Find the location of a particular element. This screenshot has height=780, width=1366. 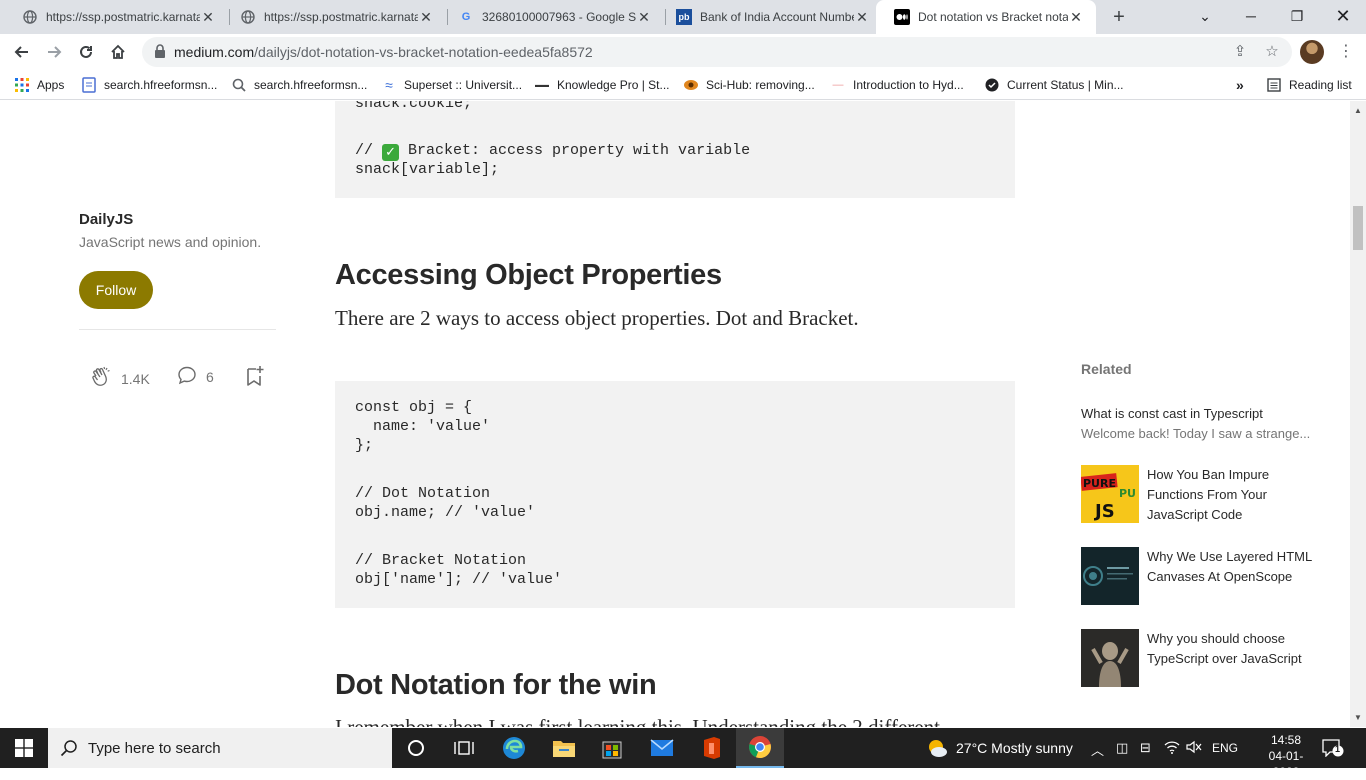

page-scrollbar: ▲ ▼ is located at coordinates (1358, 414).